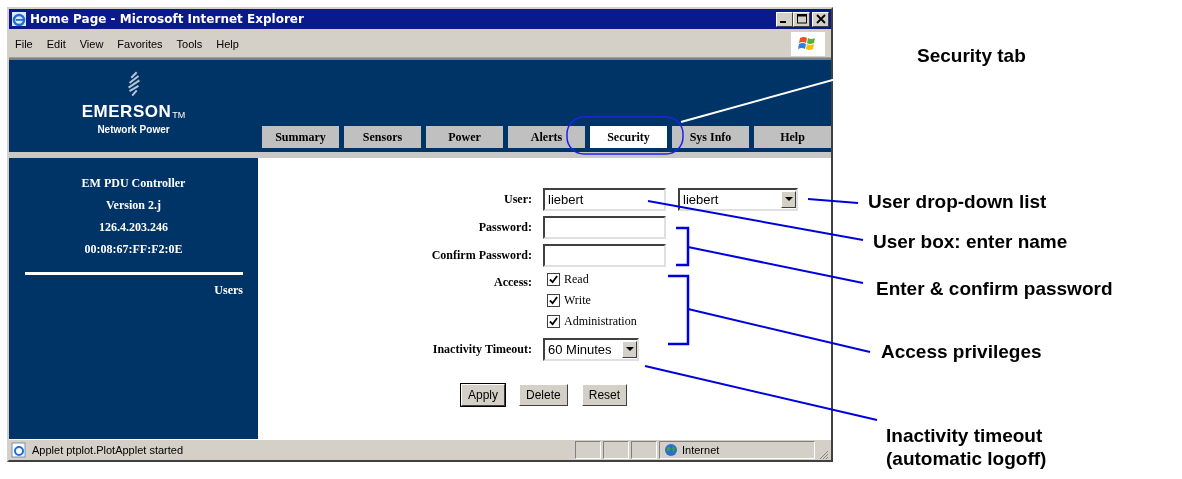  I want to click on maximize-icon, so click(801, 19).